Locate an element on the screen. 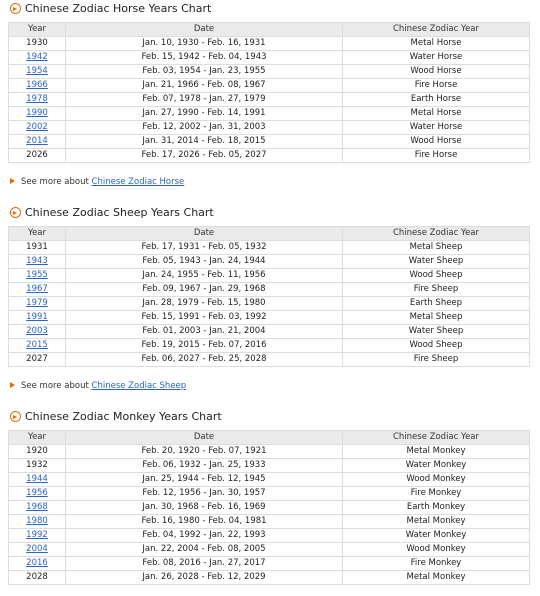 This screenshot has width=540, height=596. year-link: 1966 is located at coordinates (37, 85).